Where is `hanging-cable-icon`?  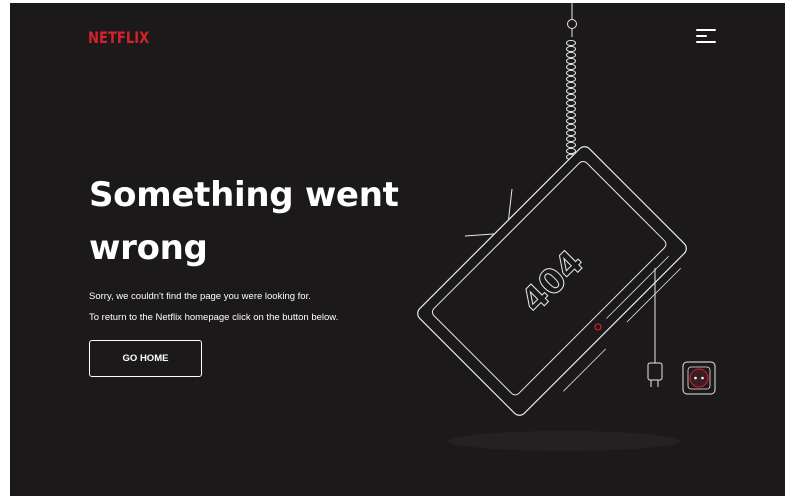 hanging-cable-icon is located at coordinates (571, 85).